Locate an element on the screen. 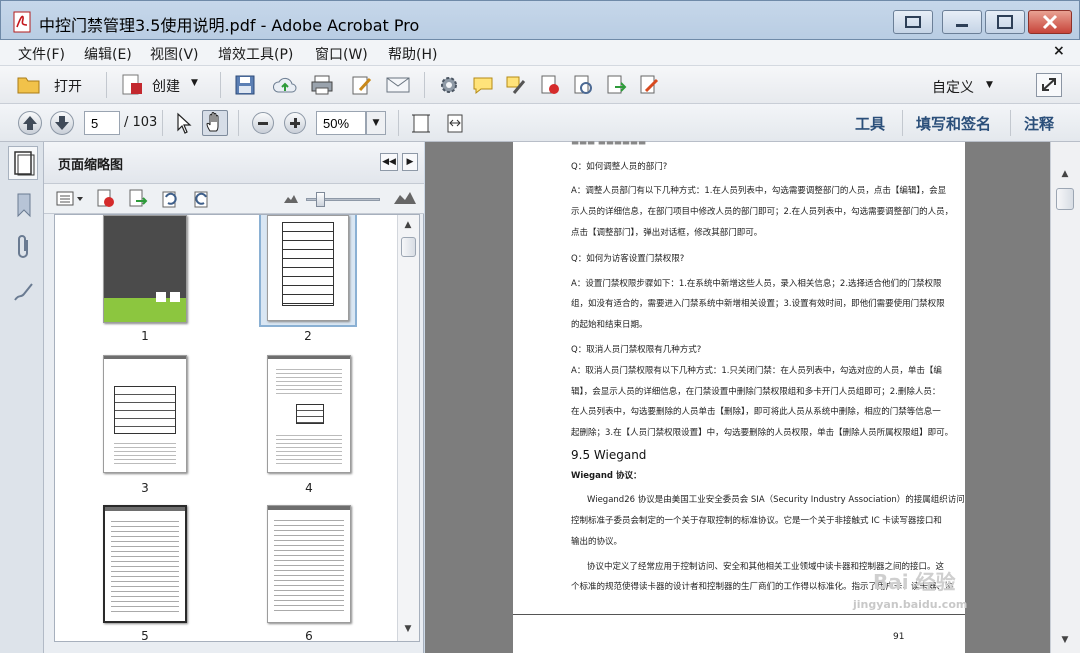 The height and width of the screenshot is (653, 1080). wiegand-label: Wiegand 协议： is located at coordinates (606, 476).